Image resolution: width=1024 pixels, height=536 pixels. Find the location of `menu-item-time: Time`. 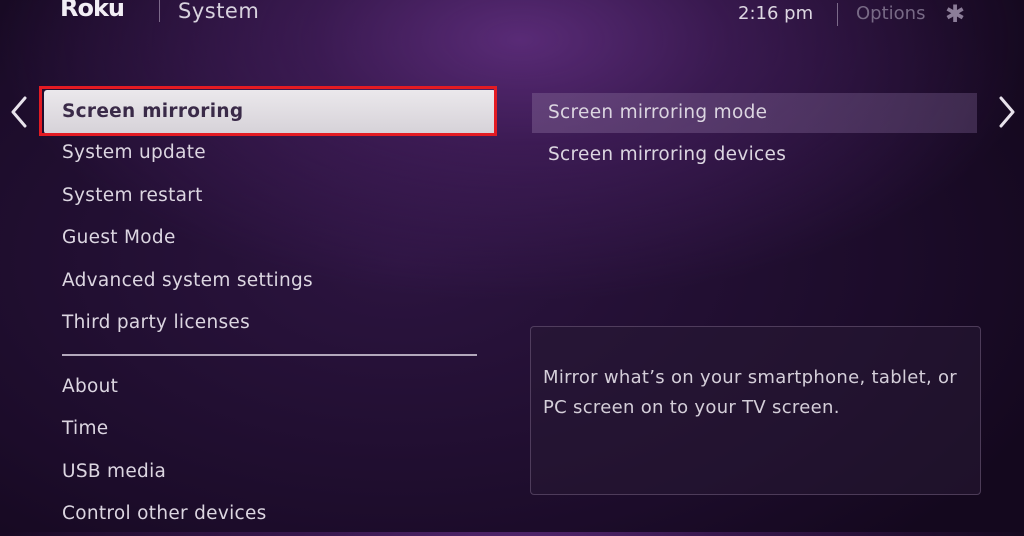

menu-item-time: Time is located at coordinates (270, 429).